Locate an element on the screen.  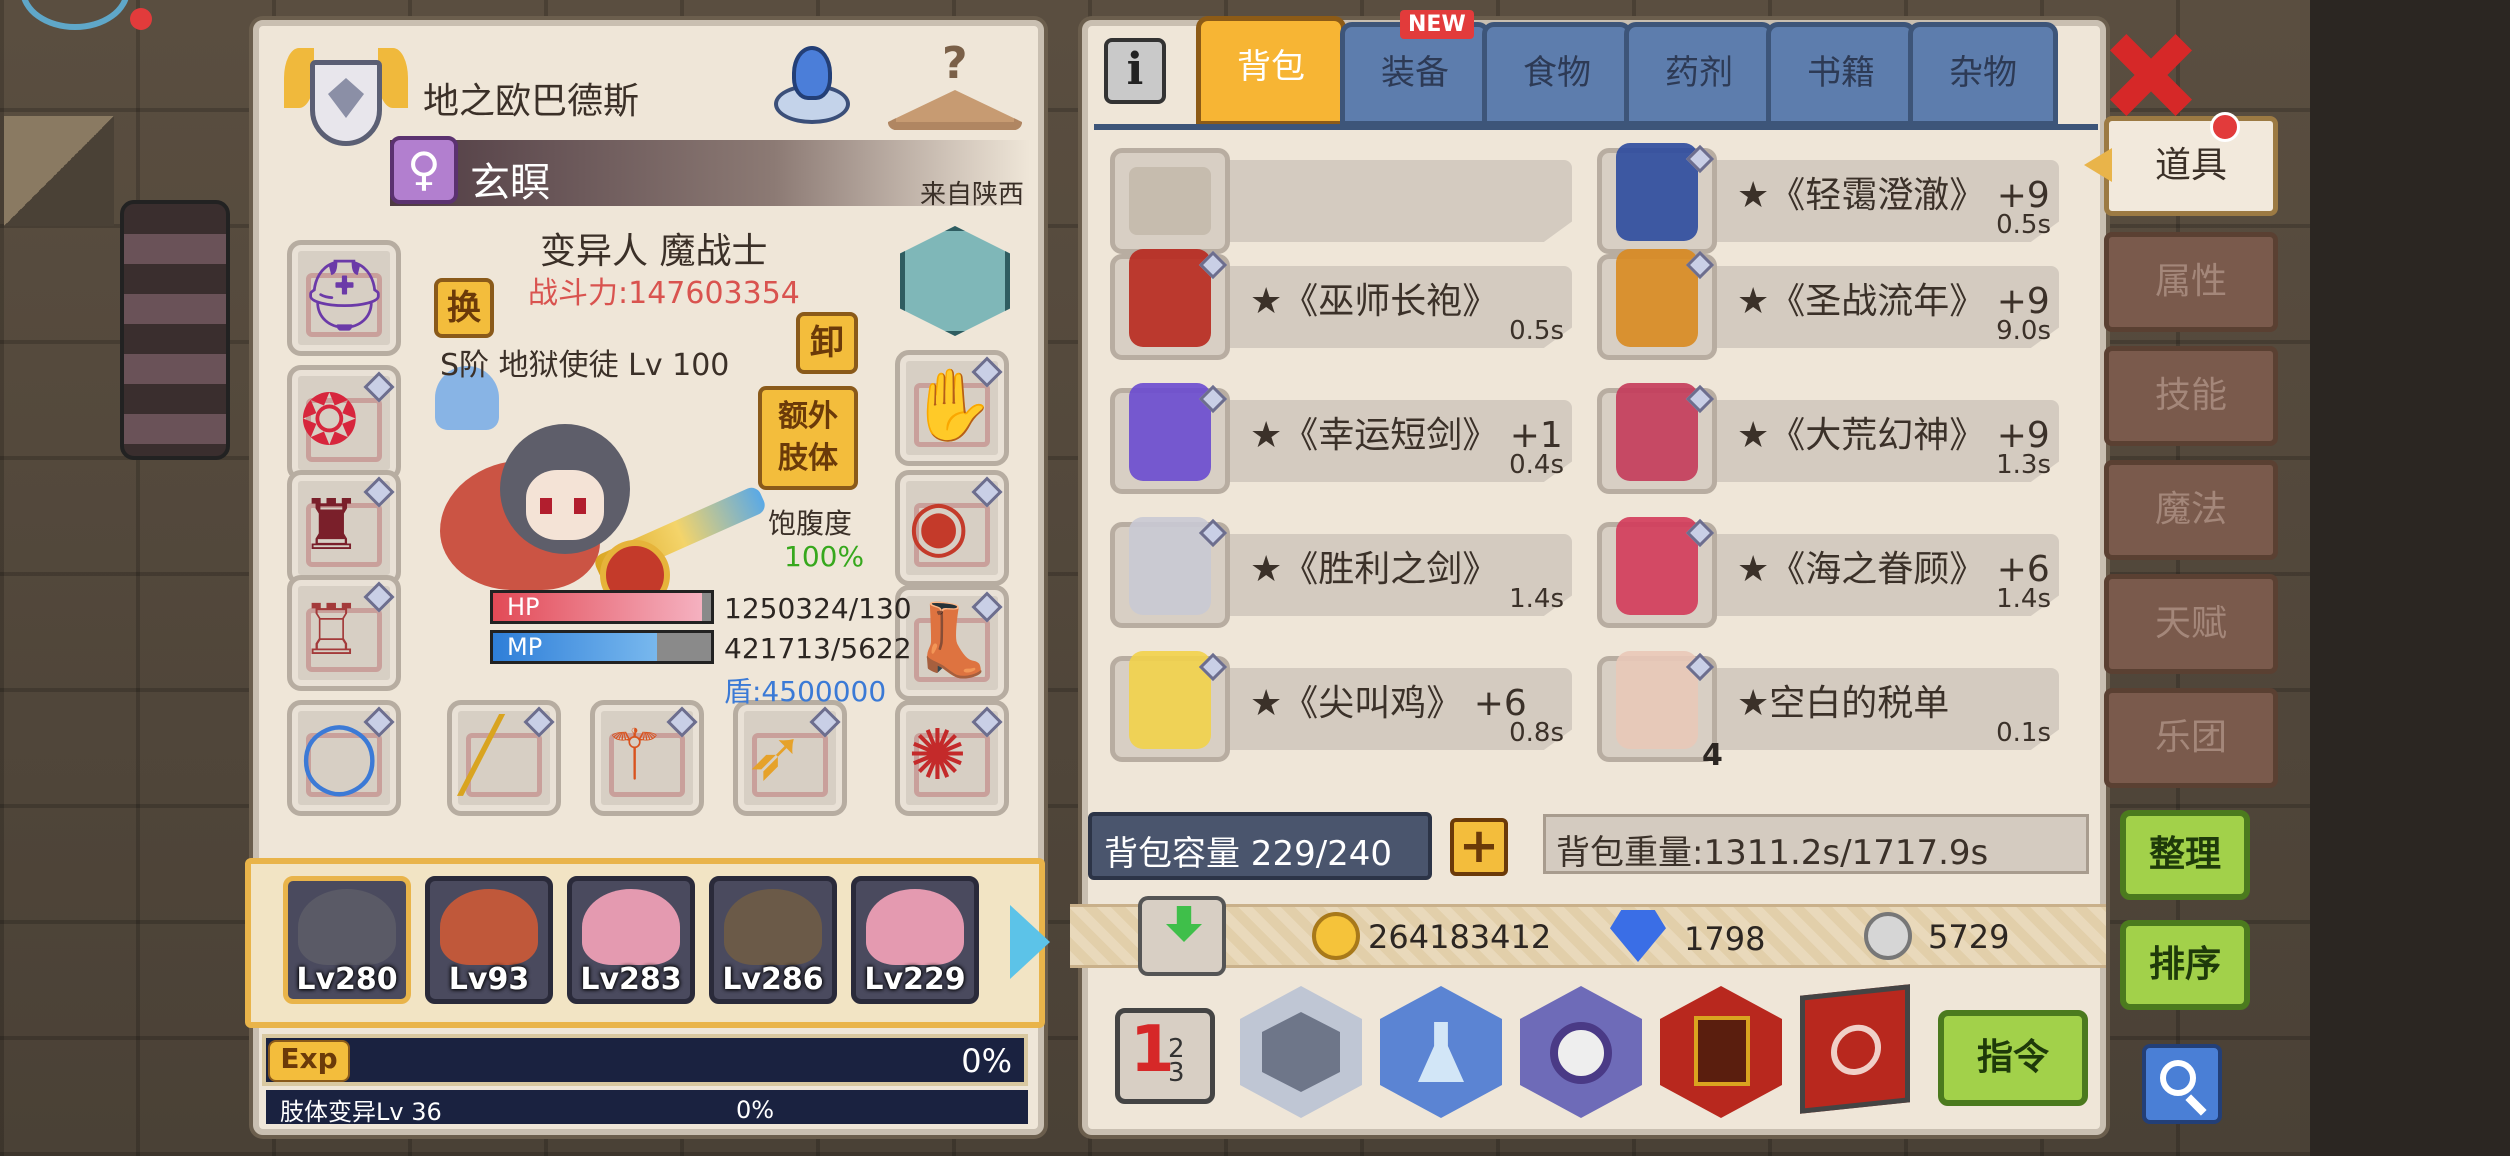
tab-potion: 药剂 is located at coordinates (1699, 74).